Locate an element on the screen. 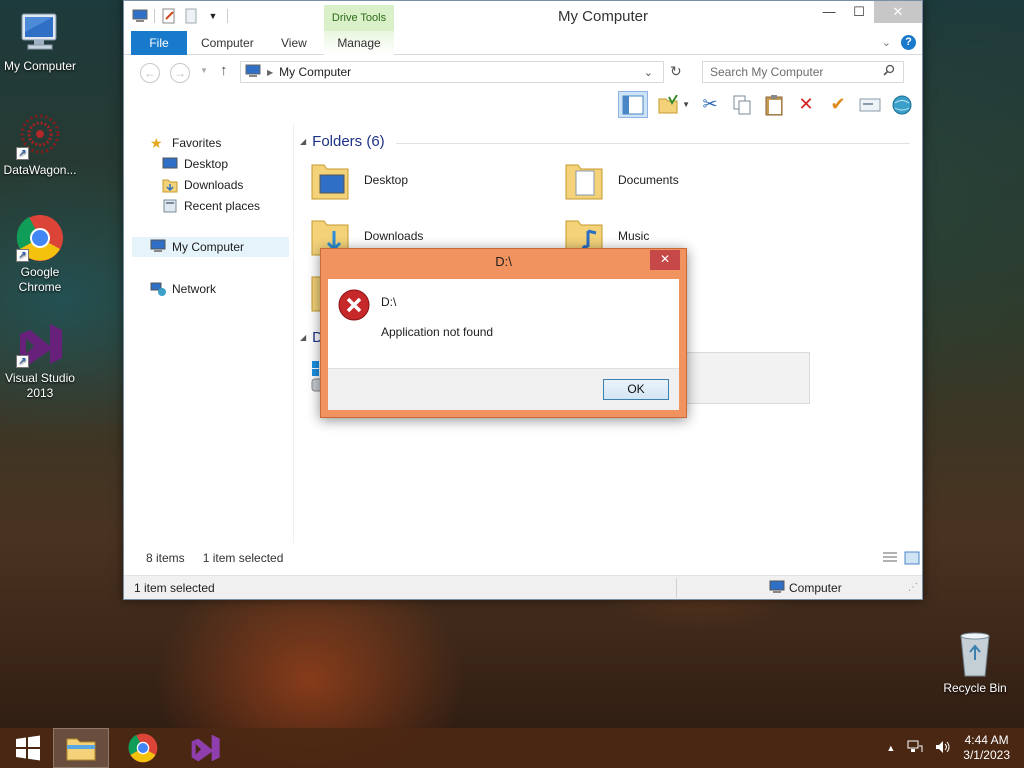 The height and width of the screenshot is (768, 1024). nav-desktop: Desktop is located at coordinates (195, 164).